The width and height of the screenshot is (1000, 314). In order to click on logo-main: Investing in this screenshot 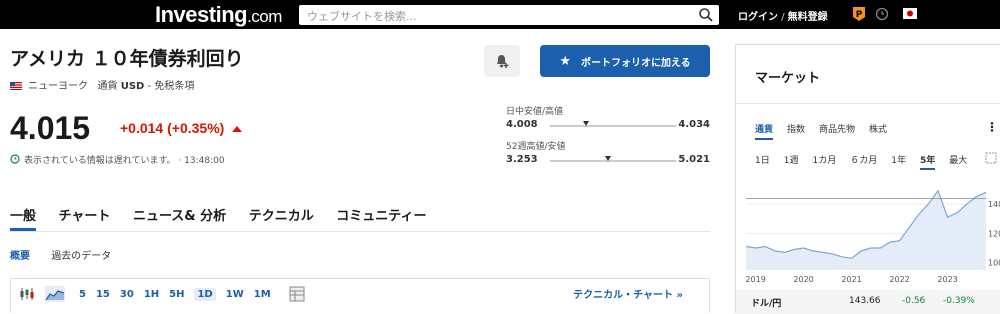, I will do `click(201, 14)`.